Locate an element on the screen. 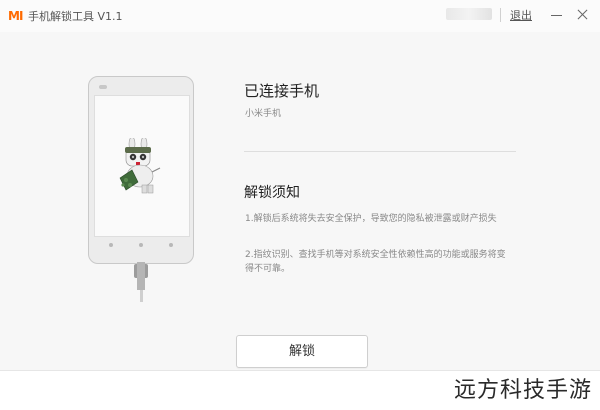 The width and height of the screenshot is (600, 410). minimize-icon is located at coordinates (557, 15).